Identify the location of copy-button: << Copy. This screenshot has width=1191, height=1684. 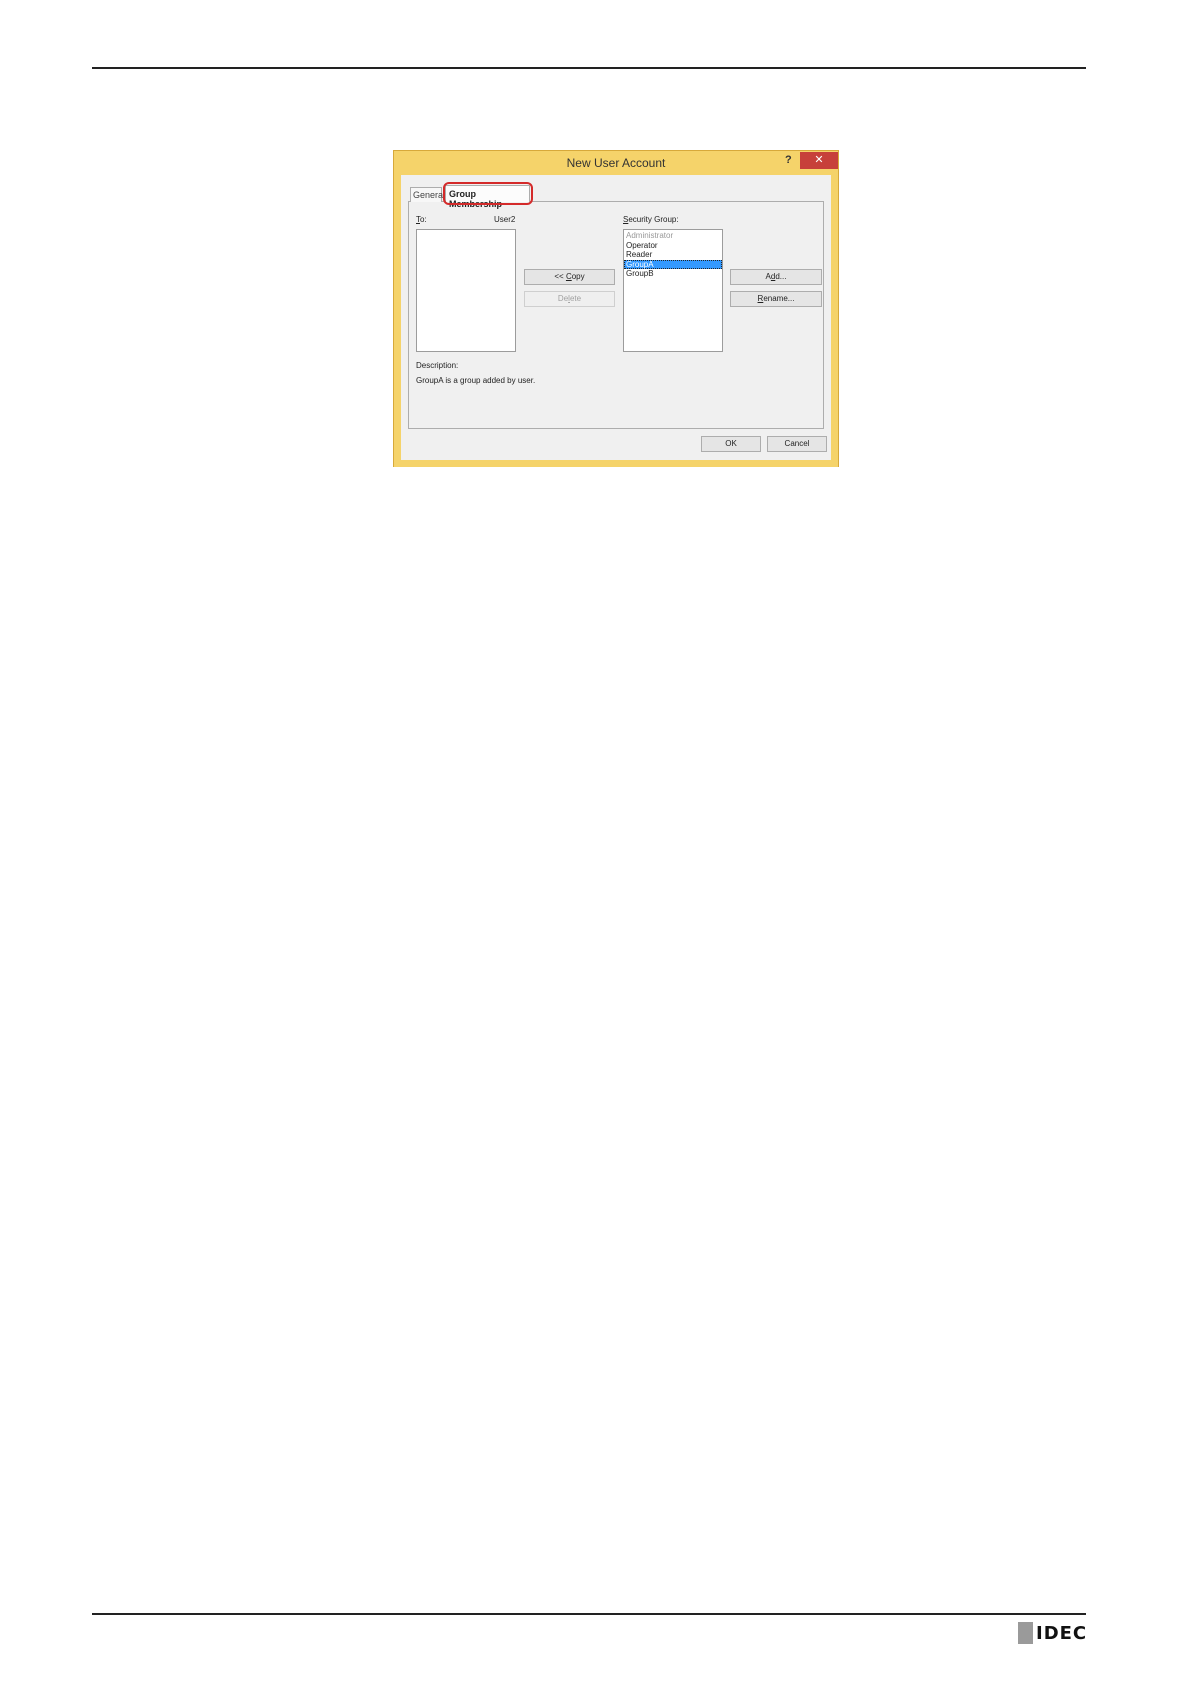
(569, 277).